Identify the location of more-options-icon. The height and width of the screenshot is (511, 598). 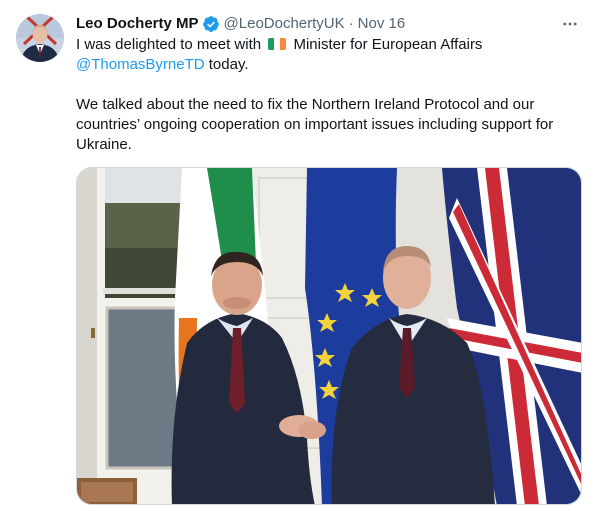
(570, 24).